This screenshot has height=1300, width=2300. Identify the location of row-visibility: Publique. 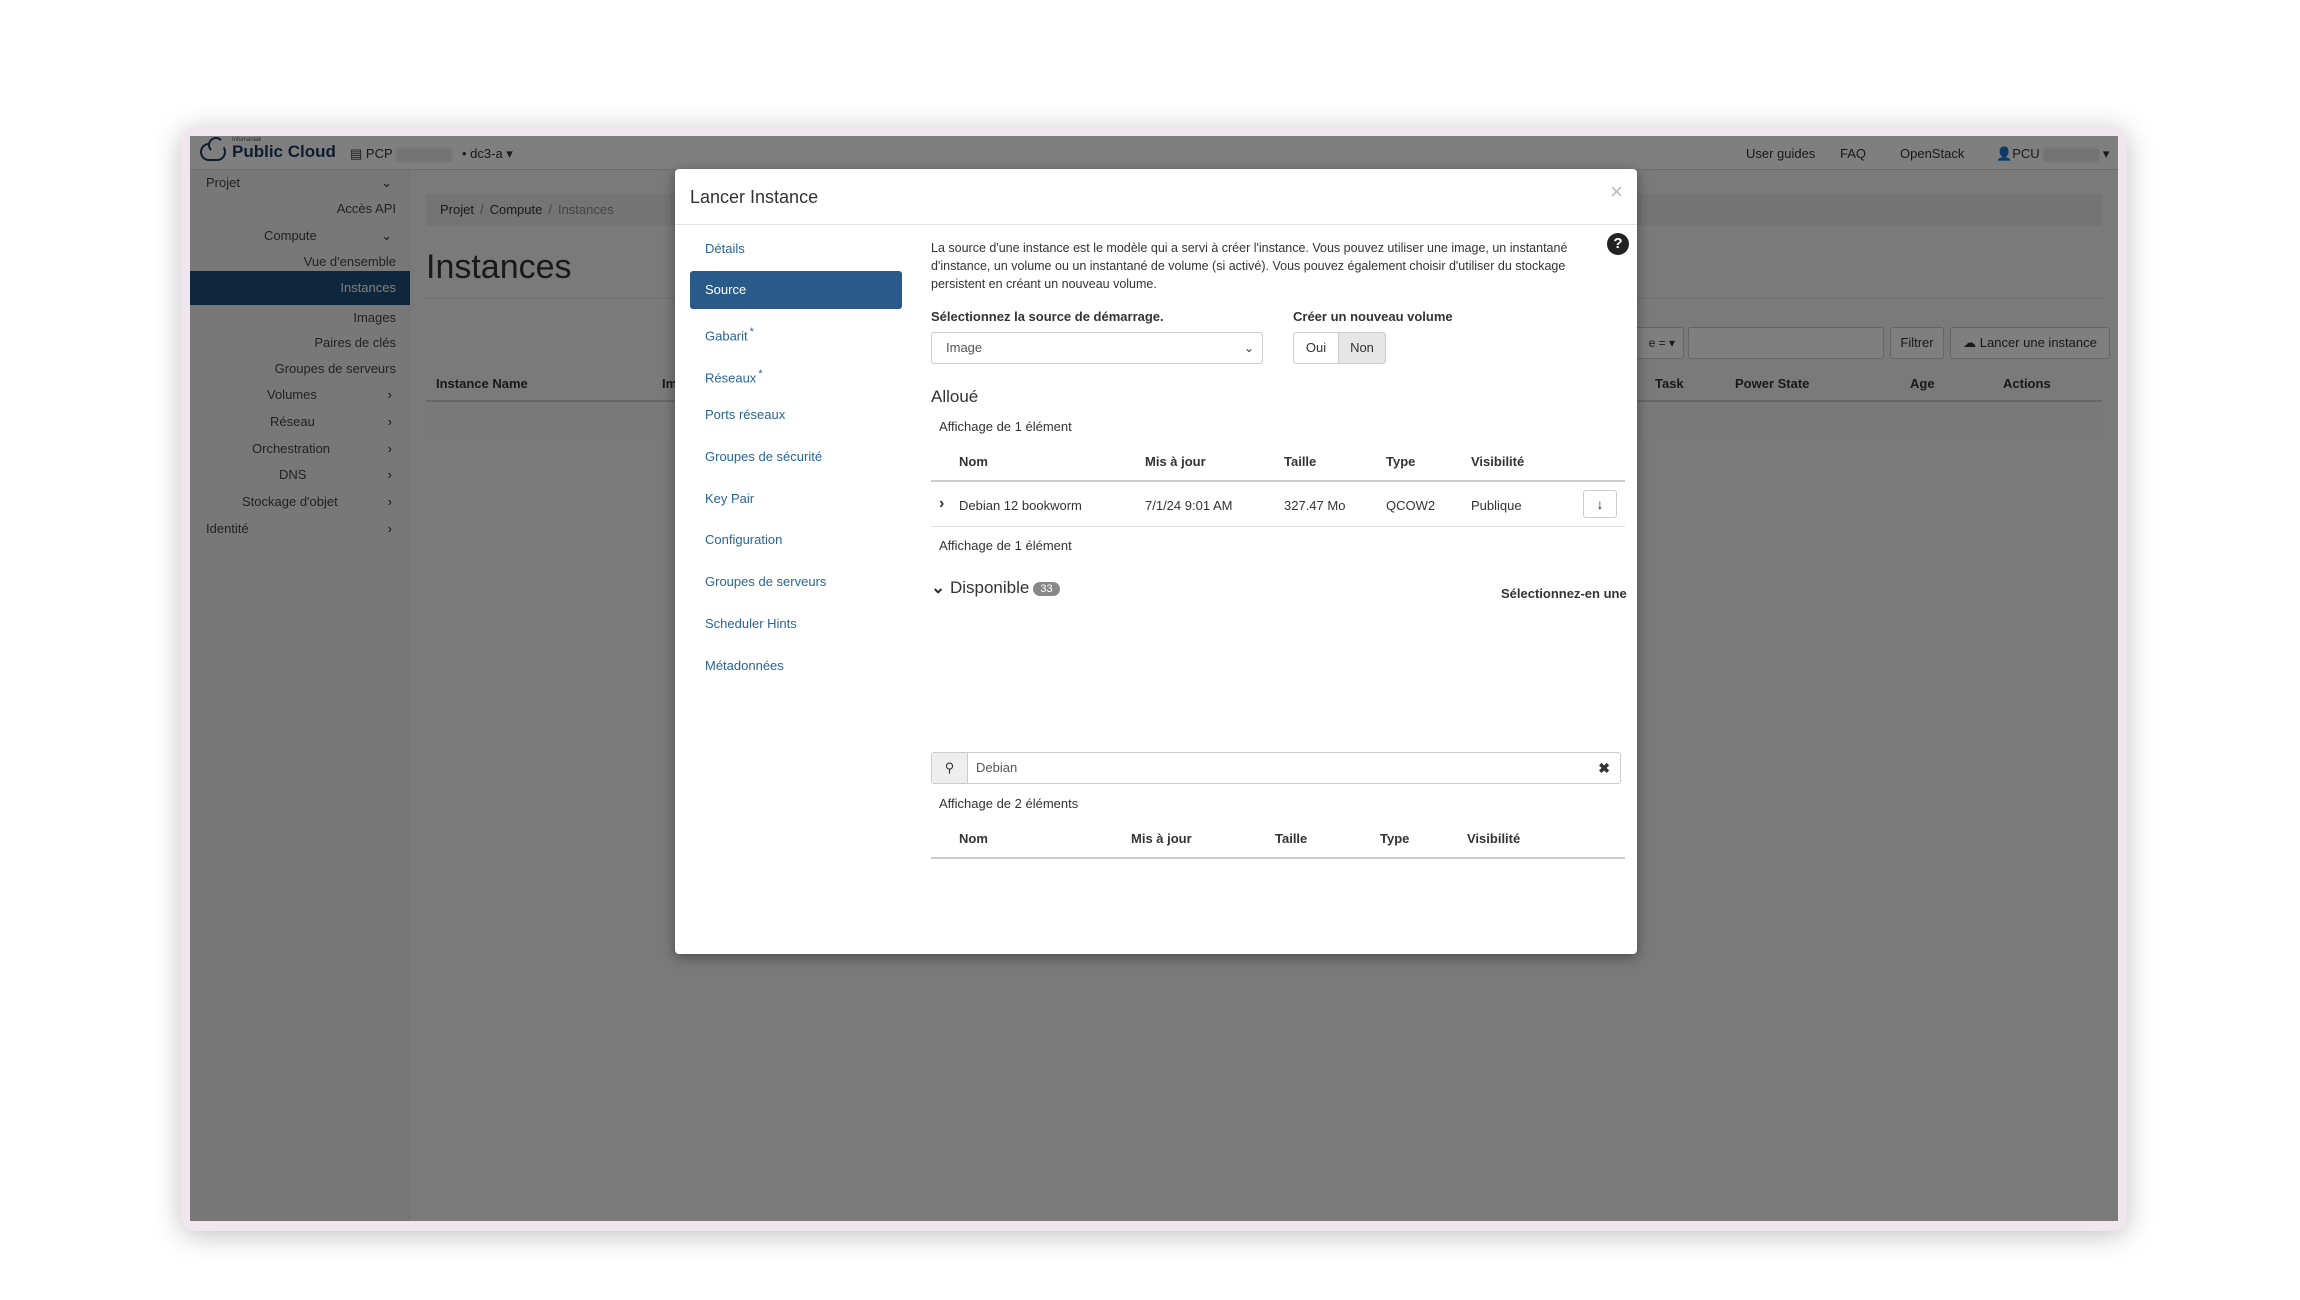
(1496, 505).